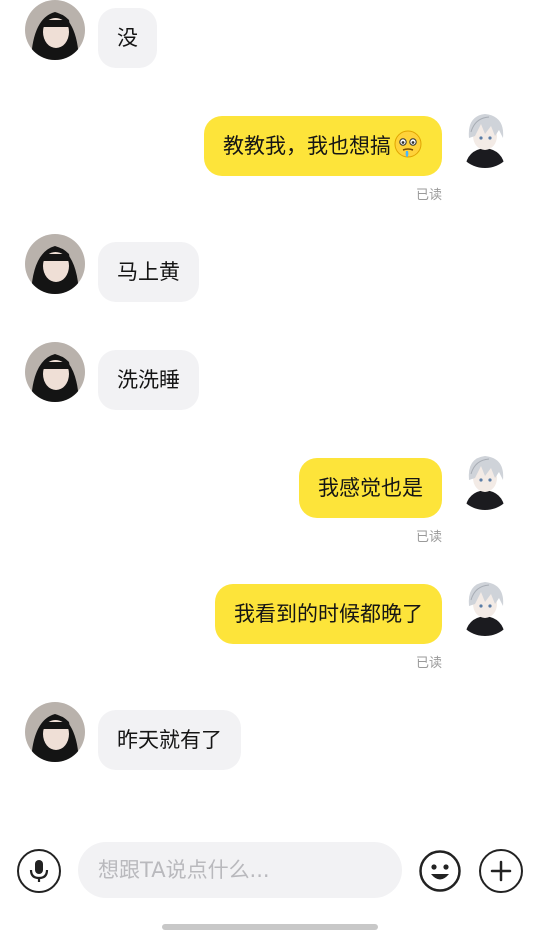 This screenshot has height=942, width=540. I want to click on voice-input-button, so click(39, 871).